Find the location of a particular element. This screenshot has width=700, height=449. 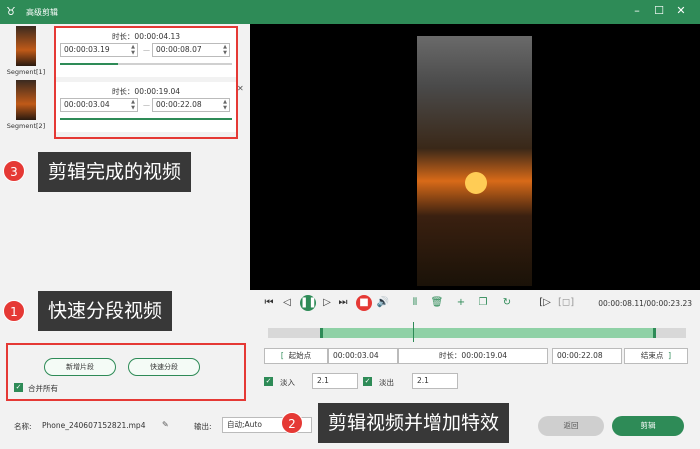

start-time-input: 00:00:03.04 is located at coordinates (363, 356).